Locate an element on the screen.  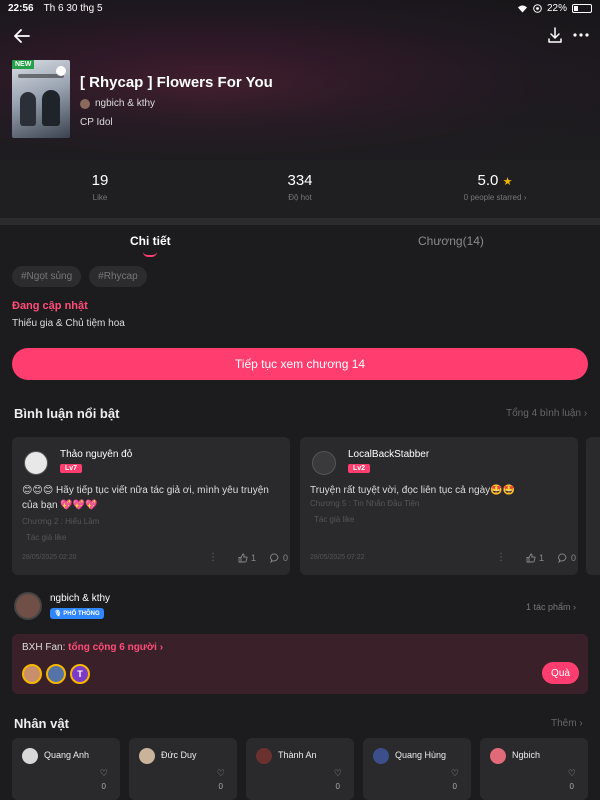
comments-section-title: Bình luận nổi bật is located at coordinates (67, 413).